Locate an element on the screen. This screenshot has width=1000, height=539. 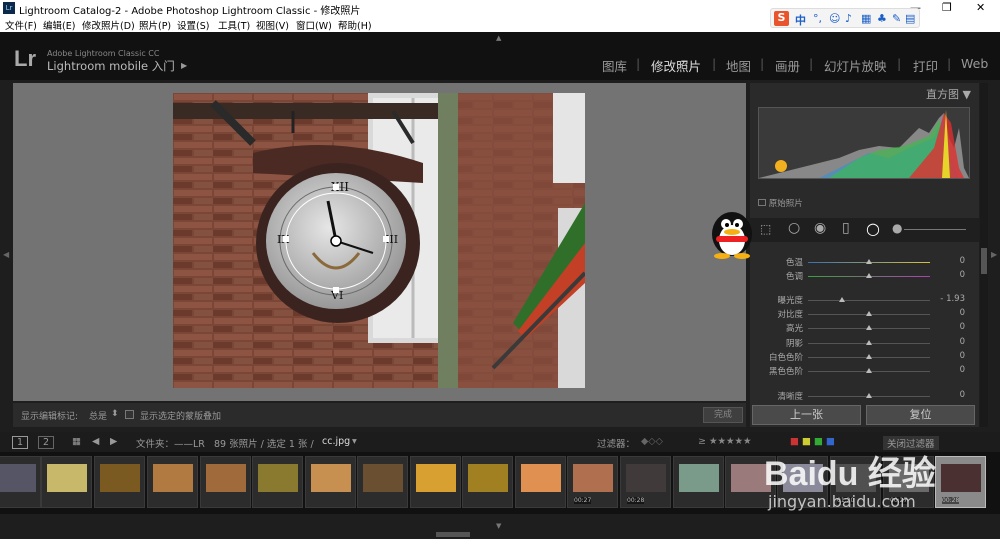
grid-icon: ▦ is located at coordinates (76, 441).